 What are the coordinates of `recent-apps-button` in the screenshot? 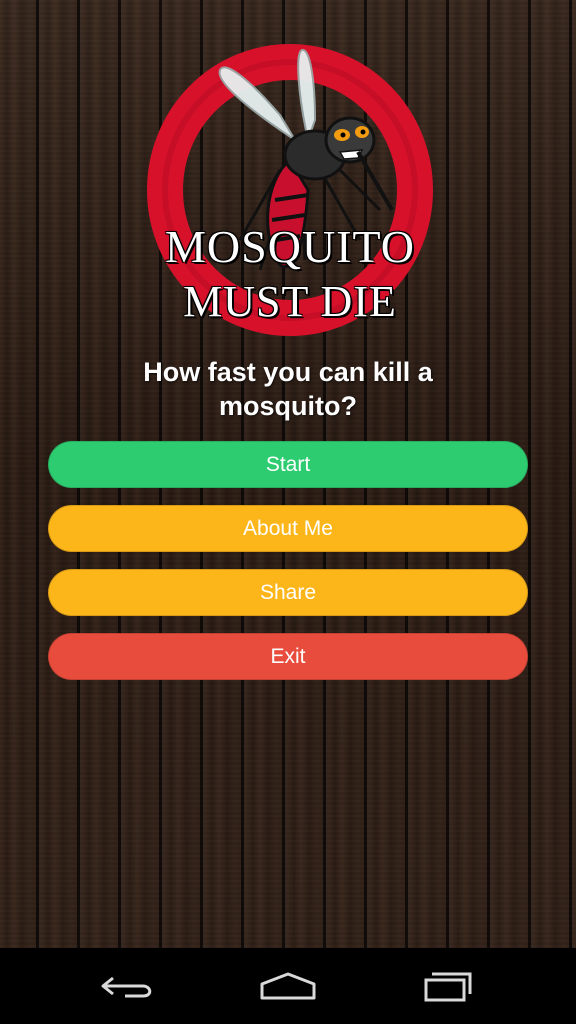 It's located at (448, 986).